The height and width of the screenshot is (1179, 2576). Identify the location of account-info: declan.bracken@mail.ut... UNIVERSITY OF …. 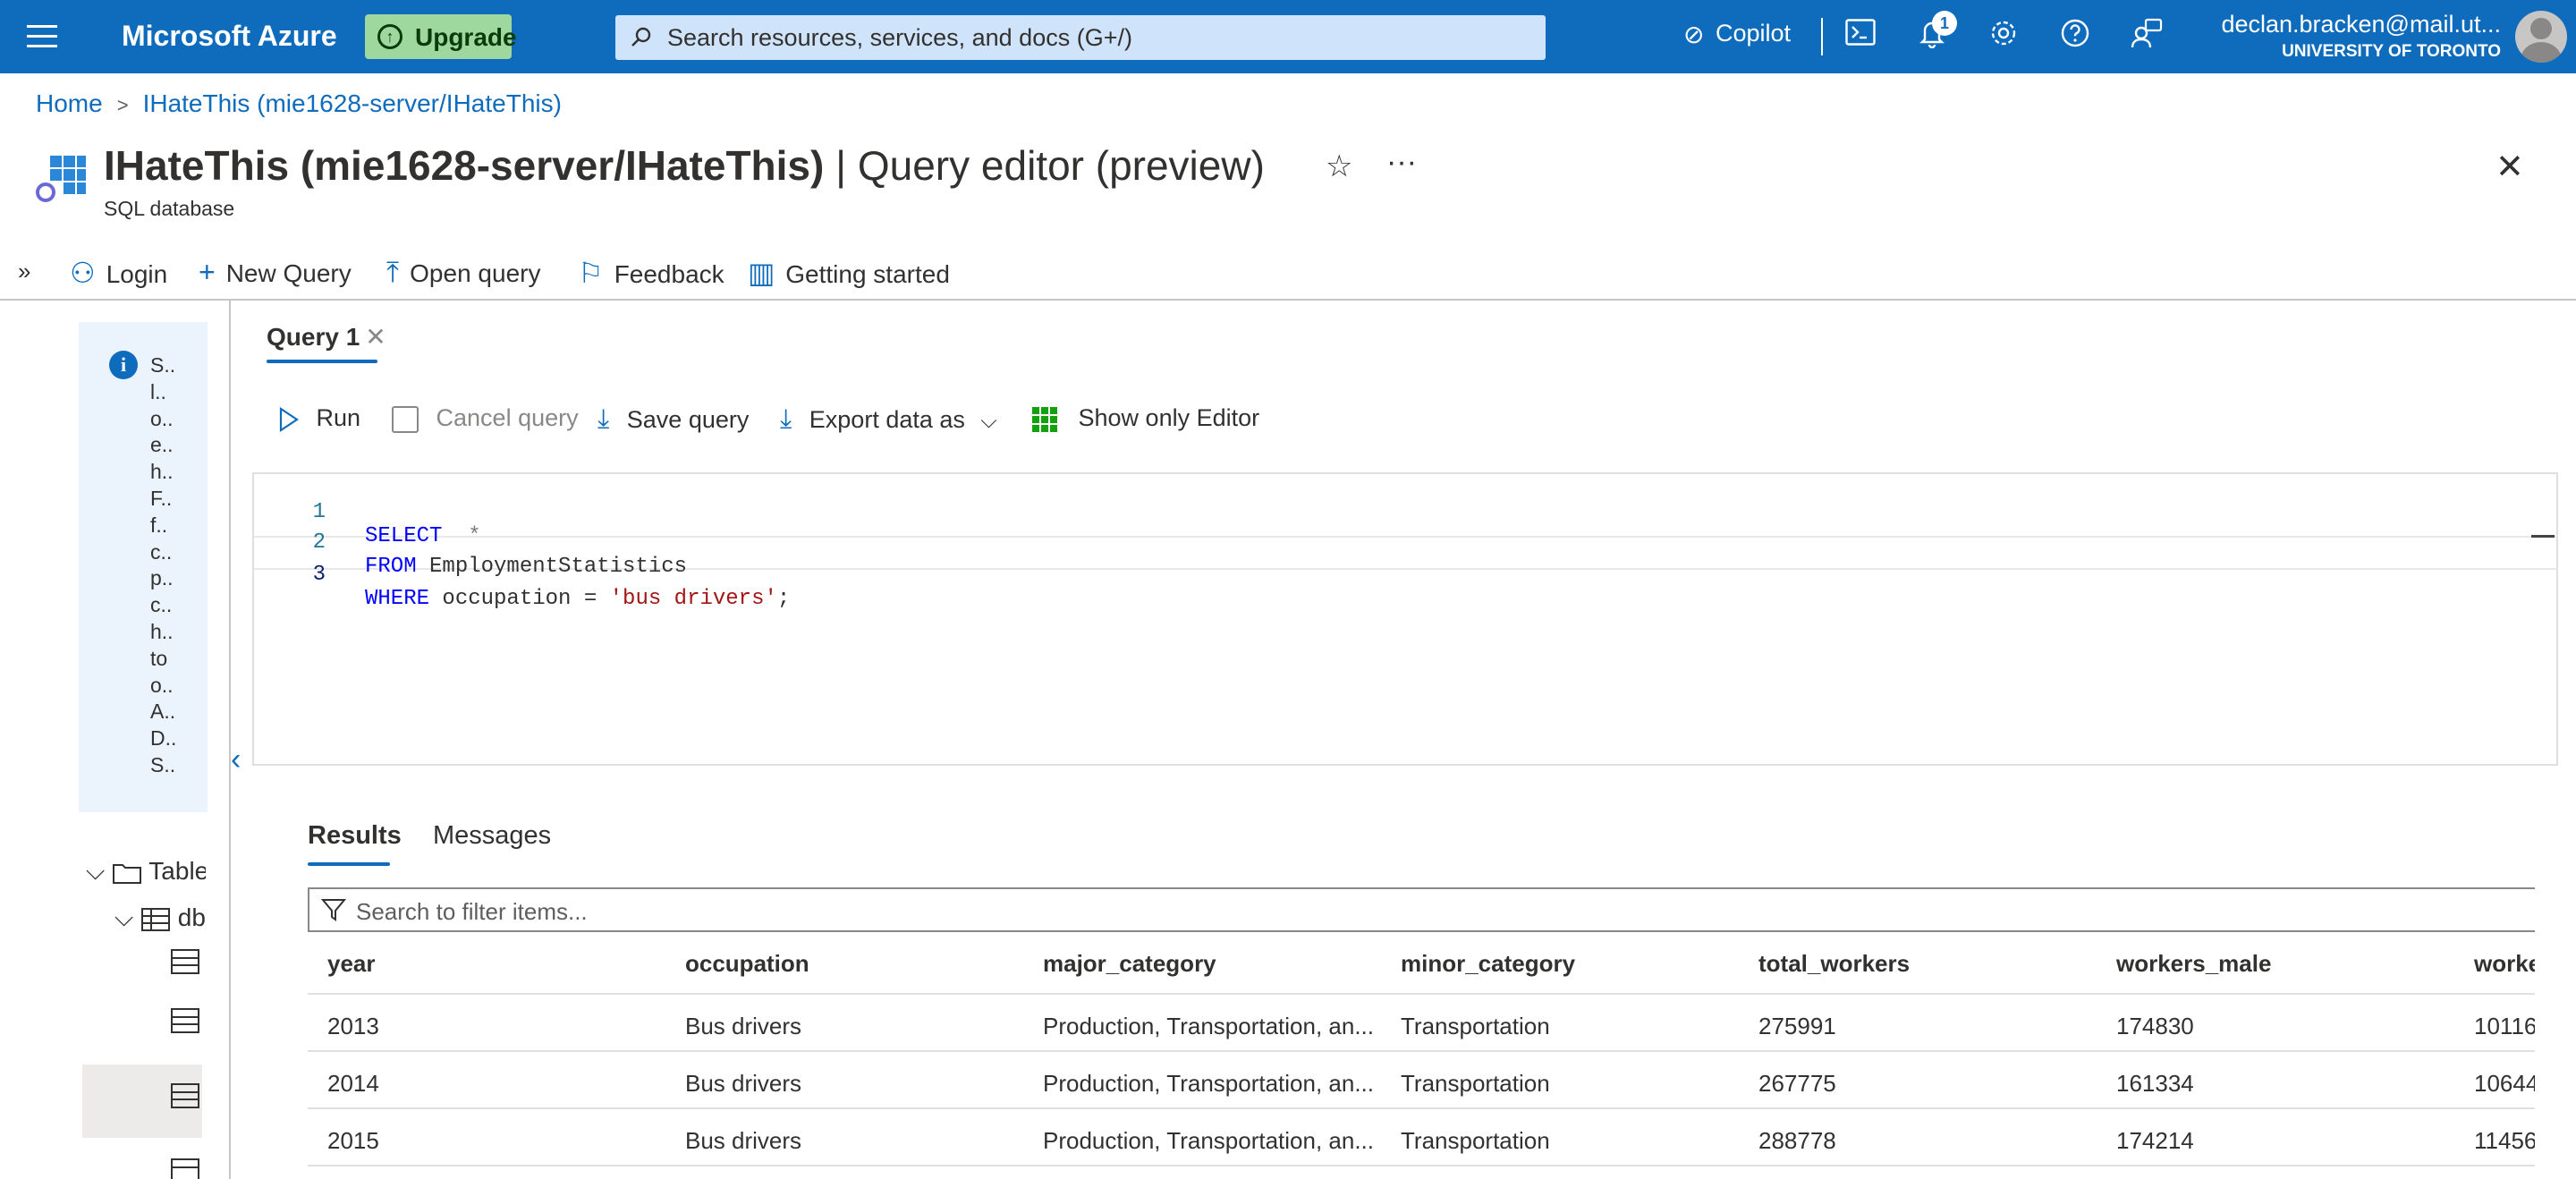
(2361, 36).